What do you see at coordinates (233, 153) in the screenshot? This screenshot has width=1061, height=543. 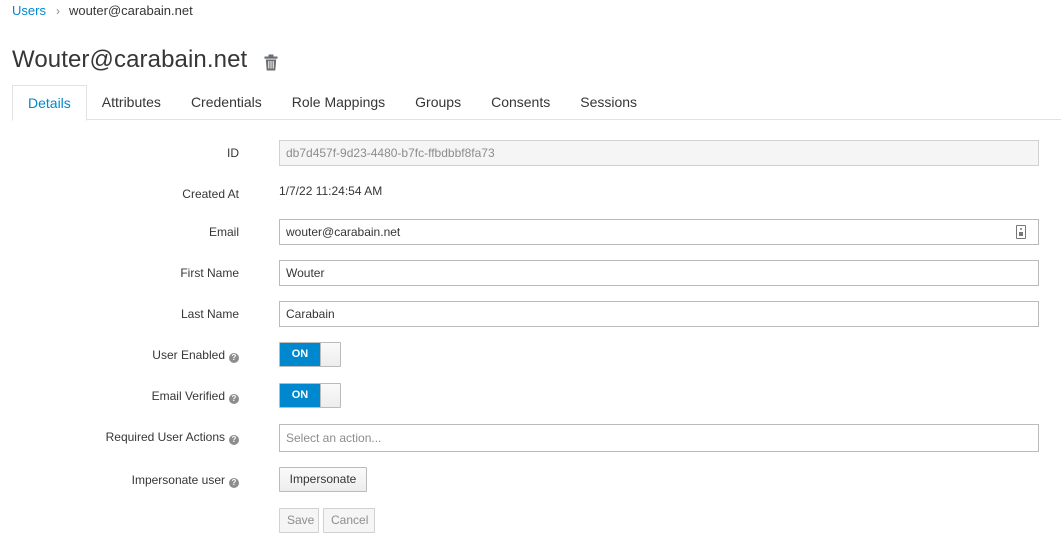 I see `id-label: ID` at bounding box center [233, 153].